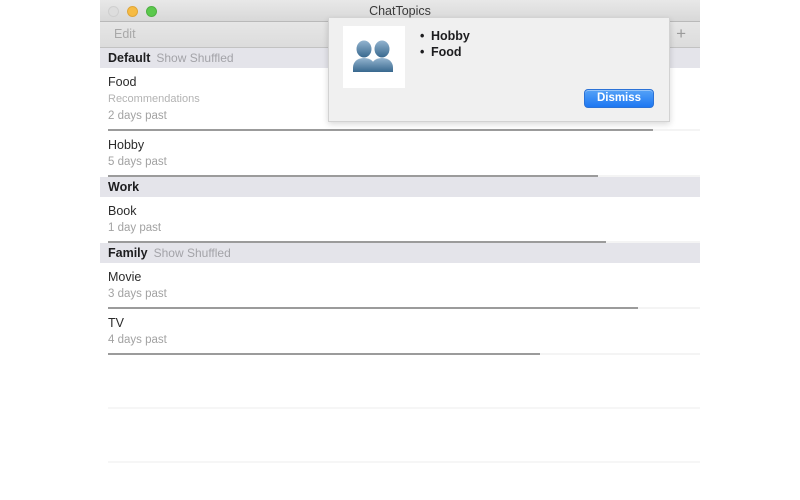 The height and width of the screenshot is (500, 800). I want to click on list-item-title: Movie, so click(125, 277).